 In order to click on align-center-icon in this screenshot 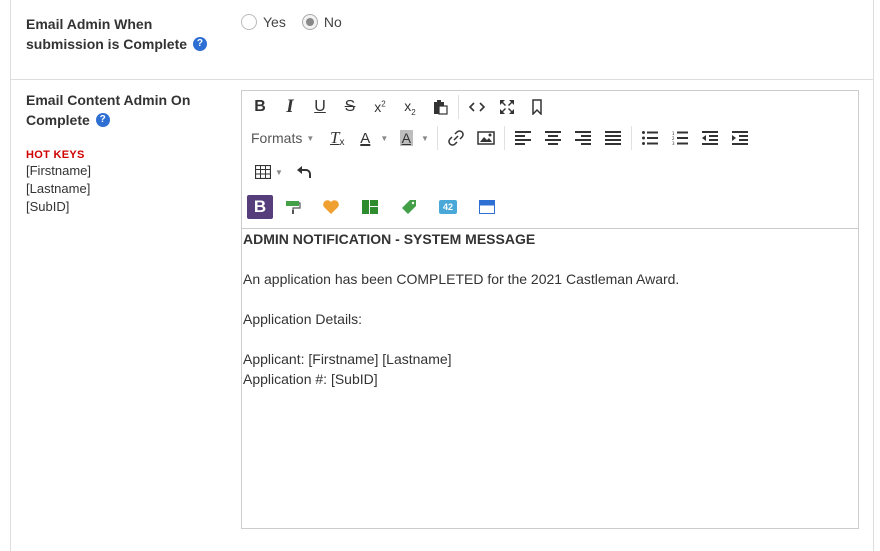, I will do `click(553, 138)`.